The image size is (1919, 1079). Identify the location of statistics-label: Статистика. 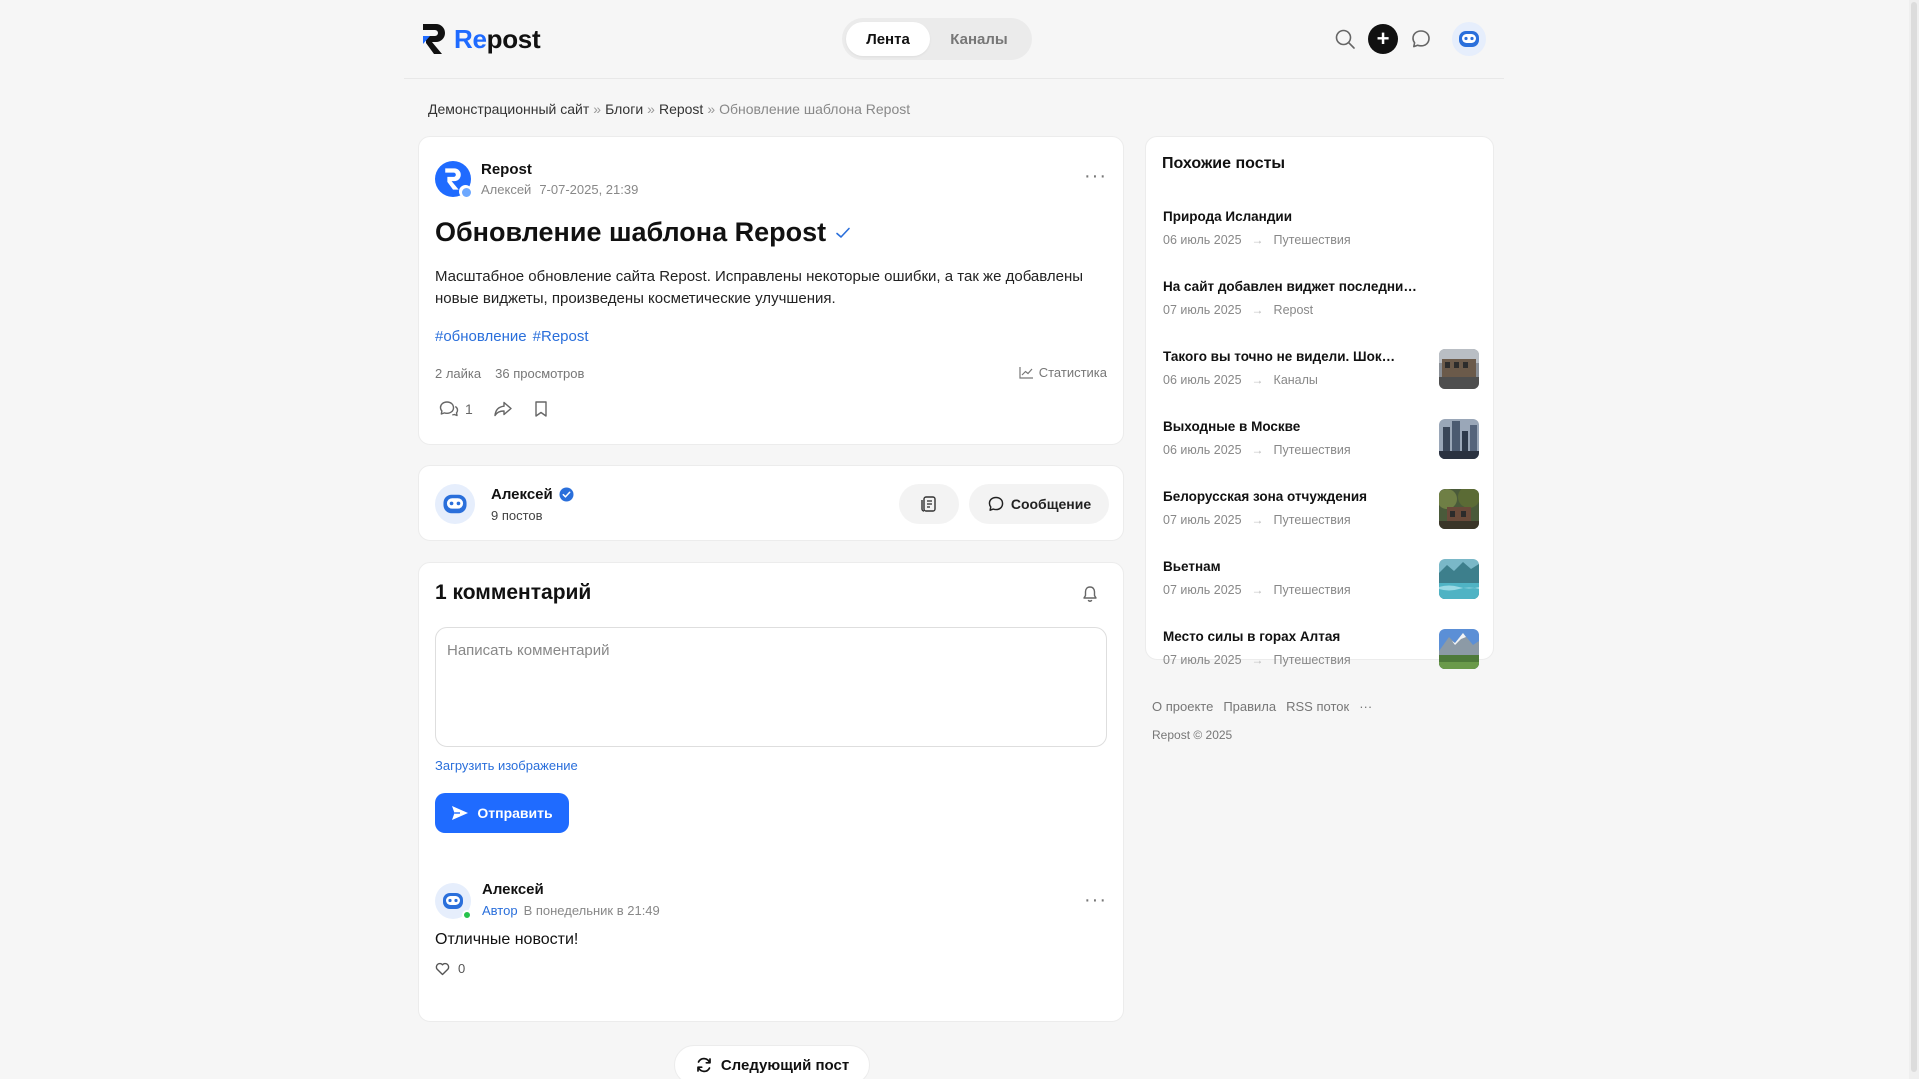
(1072, 372).